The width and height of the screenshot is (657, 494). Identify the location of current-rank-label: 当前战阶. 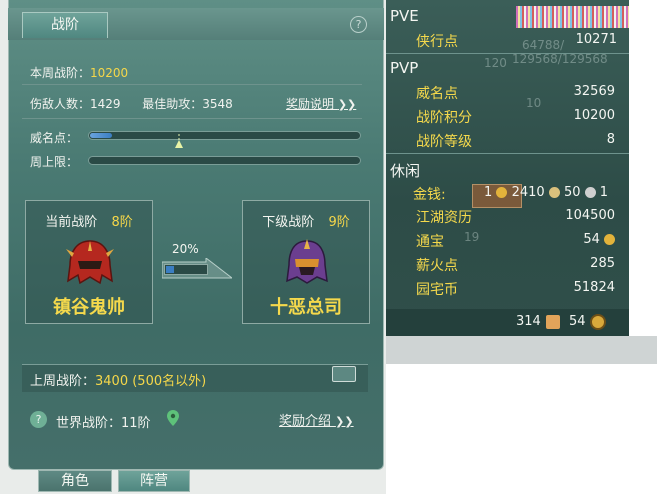
(71, 222).